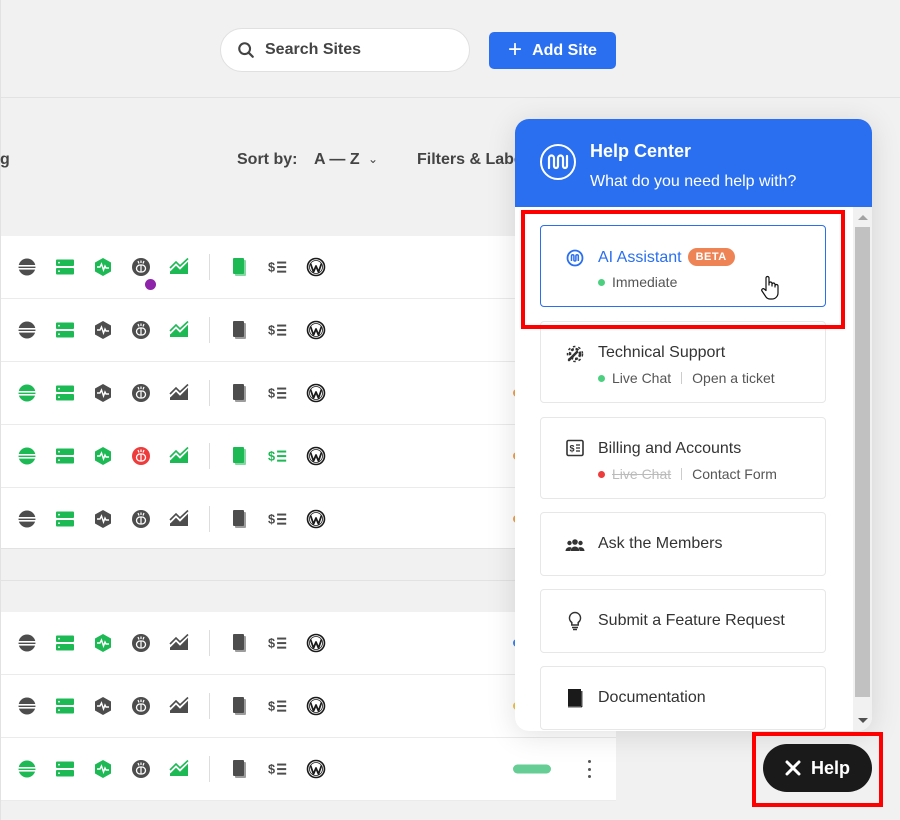 Image resolution: width=900 pixels, height=820 pixels. Describe the element at coordinates (575, 698) in the screenshot. I see `book-icon` at that location.